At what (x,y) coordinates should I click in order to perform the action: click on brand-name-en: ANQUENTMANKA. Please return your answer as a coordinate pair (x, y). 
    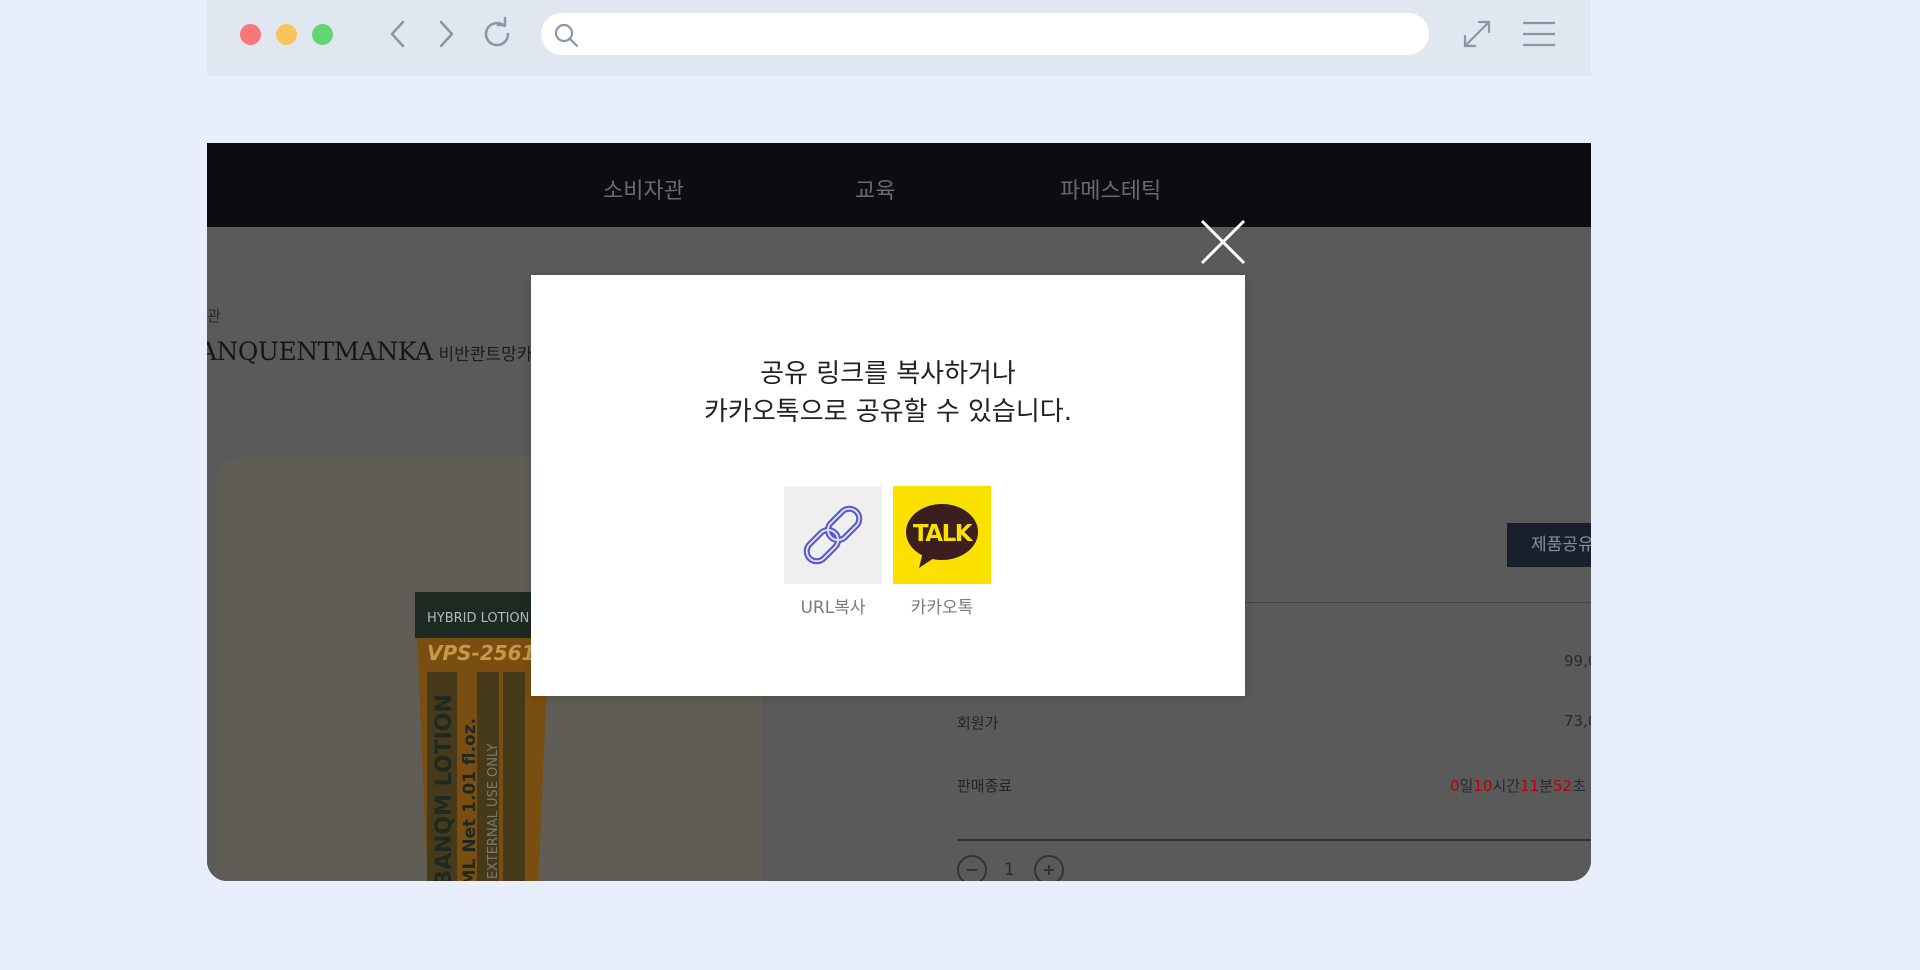
    Looking at the image, I should click on (320, 351).